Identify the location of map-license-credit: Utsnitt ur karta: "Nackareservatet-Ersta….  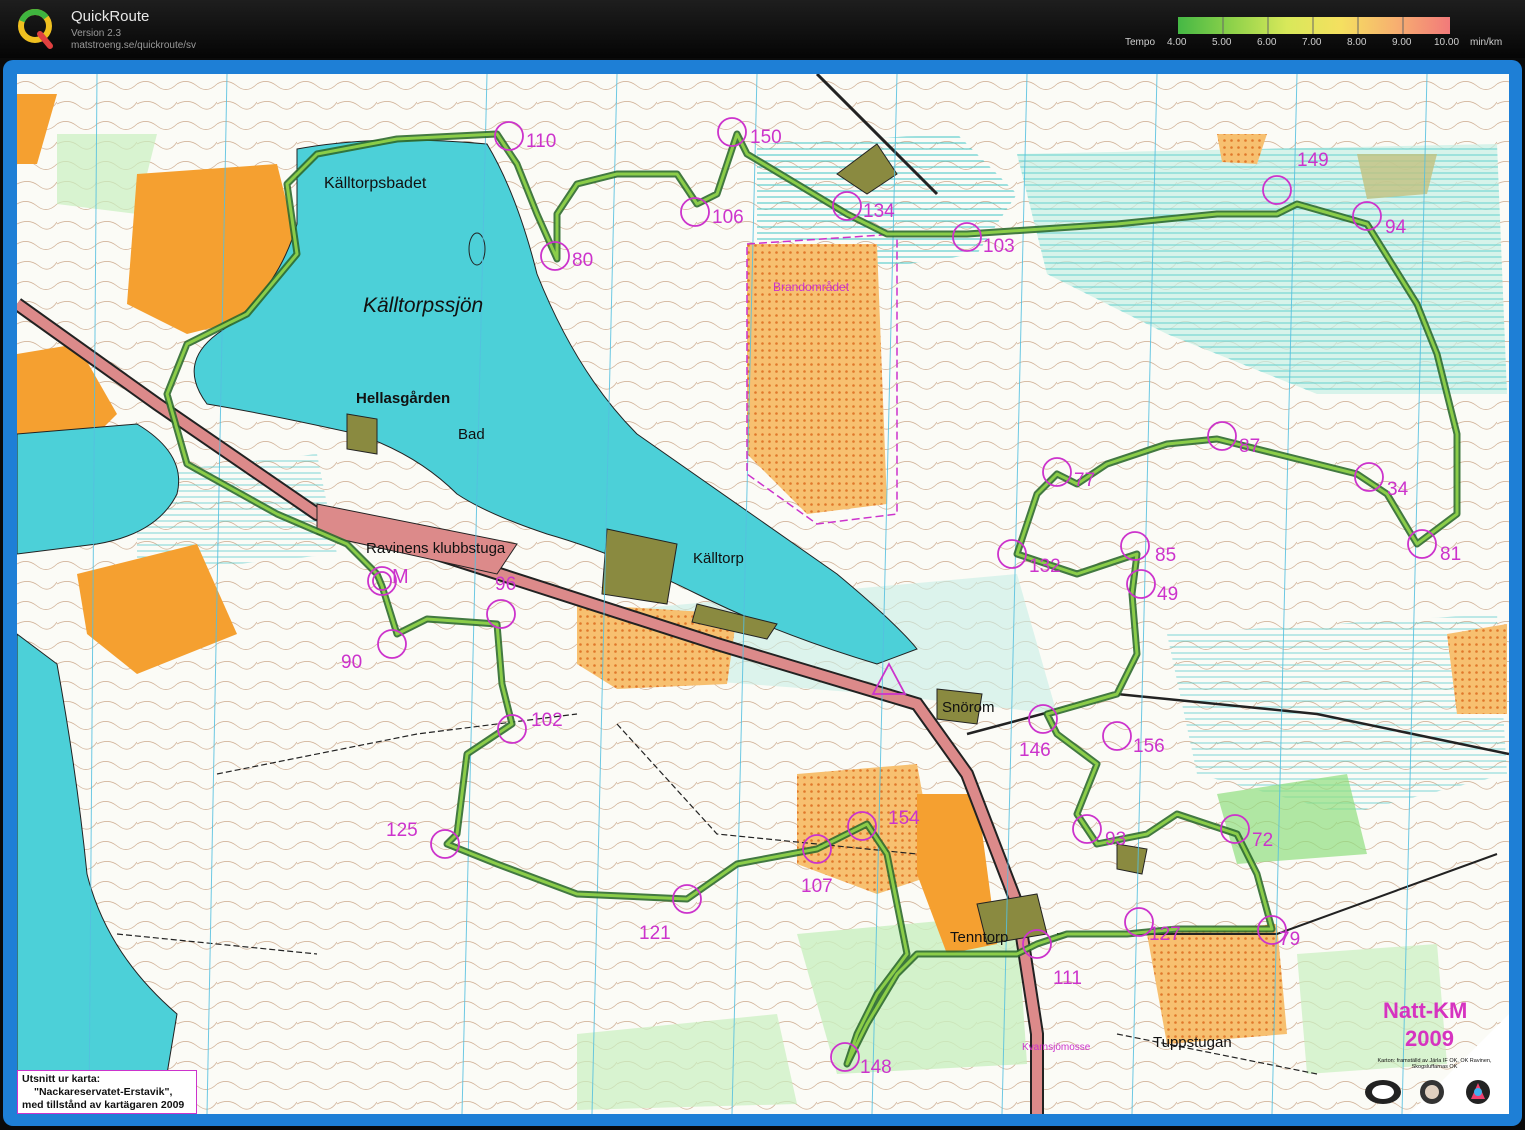
(107, 1092).